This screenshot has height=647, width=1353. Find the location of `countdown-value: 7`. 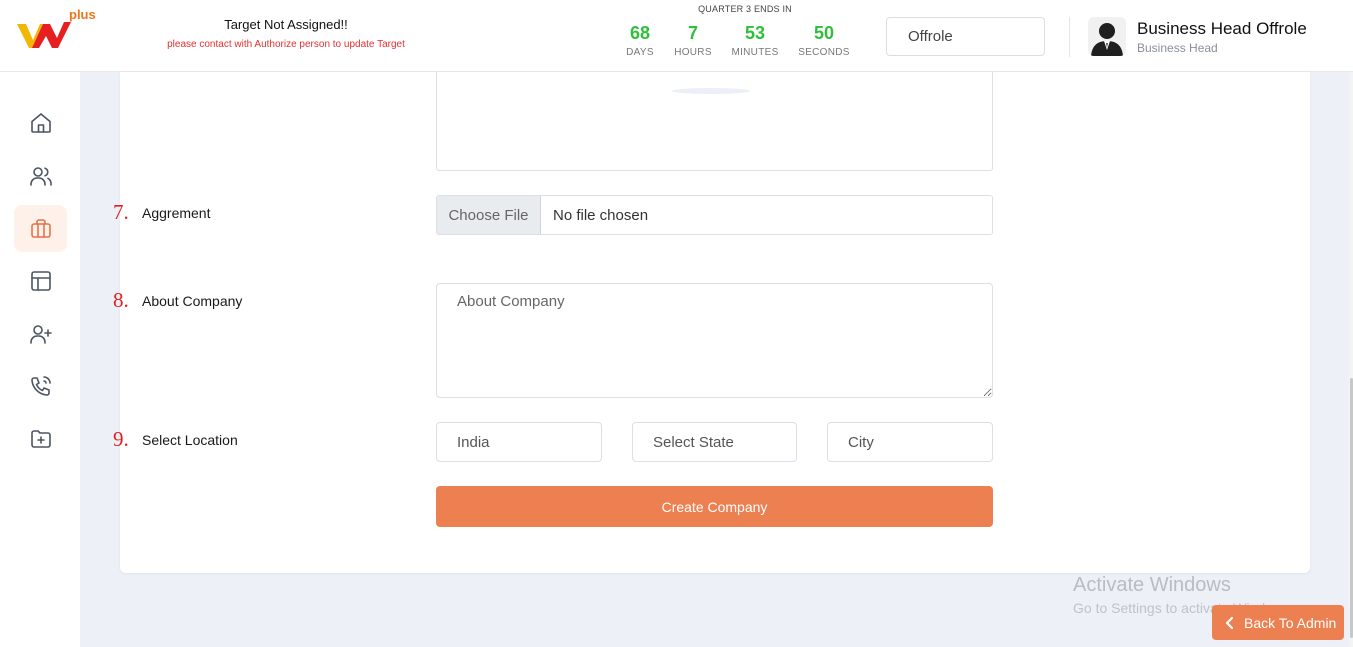

countdown-value: 7 is located at coordinates (692, 33).